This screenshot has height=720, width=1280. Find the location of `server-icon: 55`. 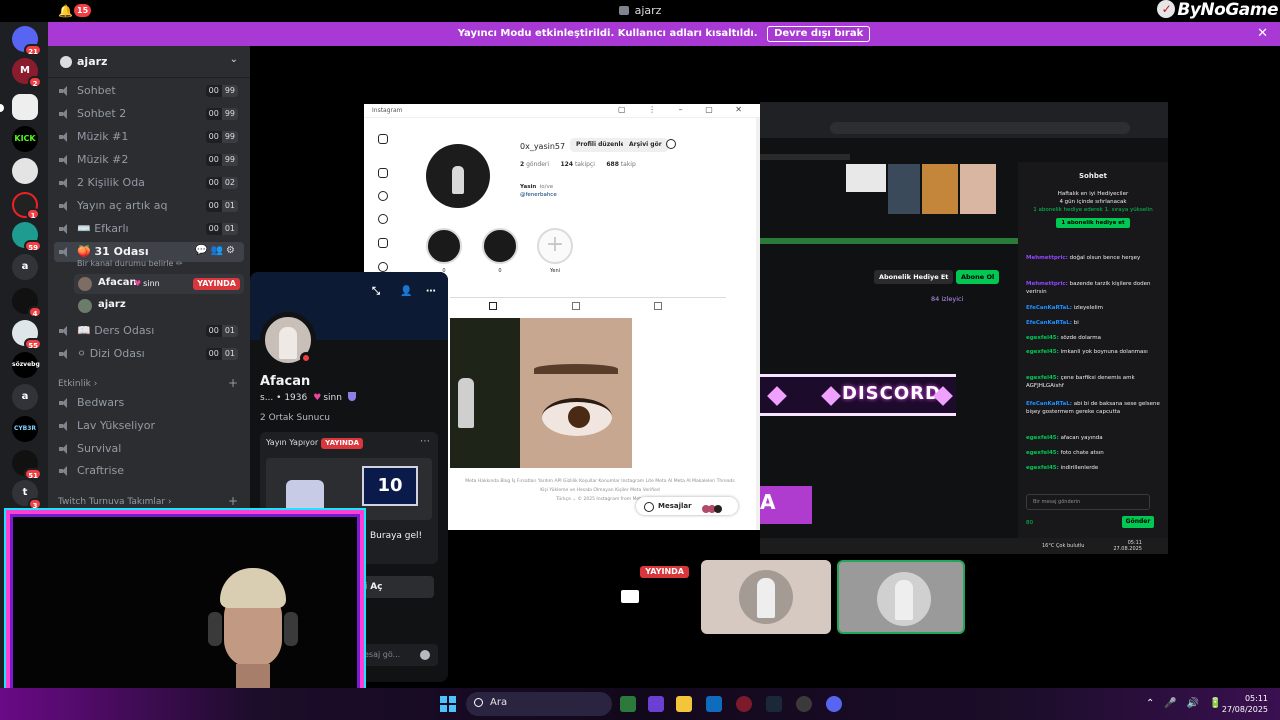

server-icon: 55 is located at coordinates (27, 335).